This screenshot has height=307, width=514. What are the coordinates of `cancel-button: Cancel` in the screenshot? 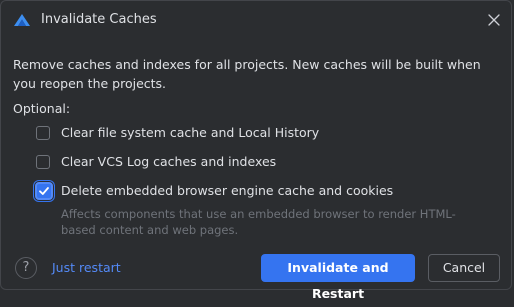 It's located at (464, 268).